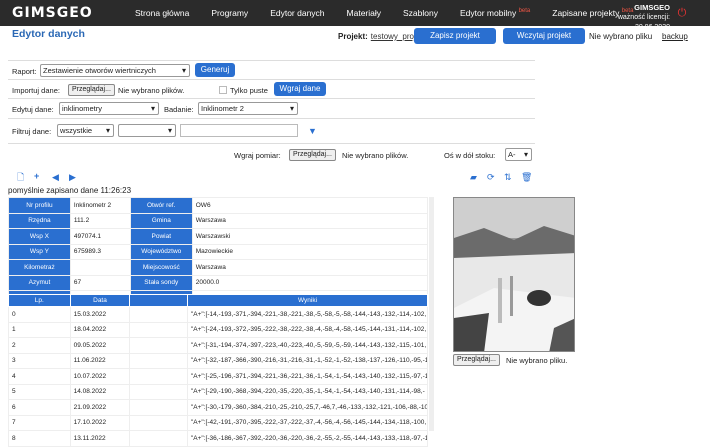 The height and width of the screenshot is (447, 710). Describe the element at coordinates (85, 130) in the screenshot. I see `filter-select: wszystkie` at that location.